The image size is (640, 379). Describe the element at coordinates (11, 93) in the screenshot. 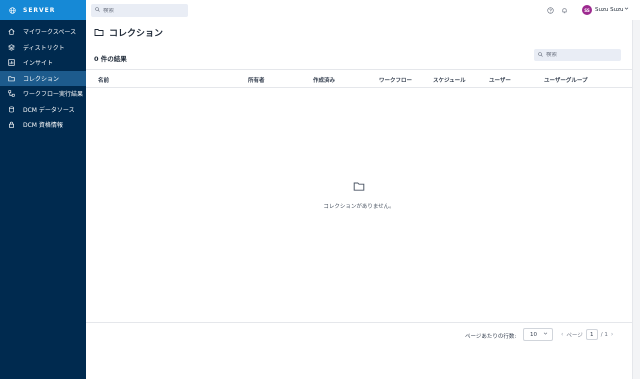

I see `workflow-results-icon` at that location.